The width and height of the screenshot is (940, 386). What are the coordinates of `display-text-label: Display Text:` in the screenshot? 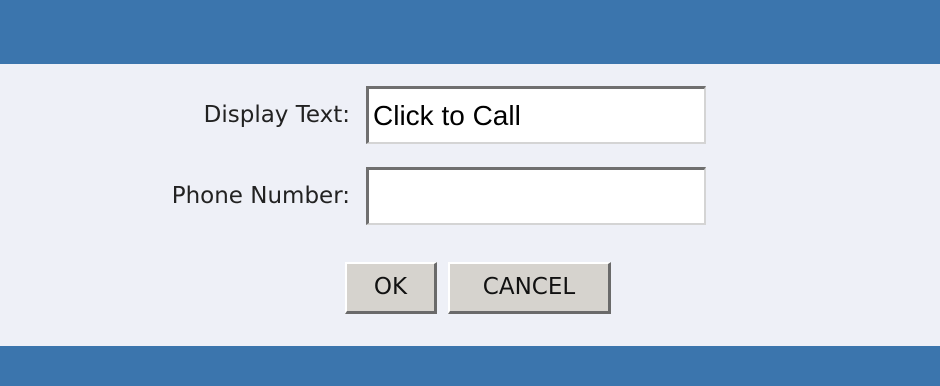 It's located at (276, 115).